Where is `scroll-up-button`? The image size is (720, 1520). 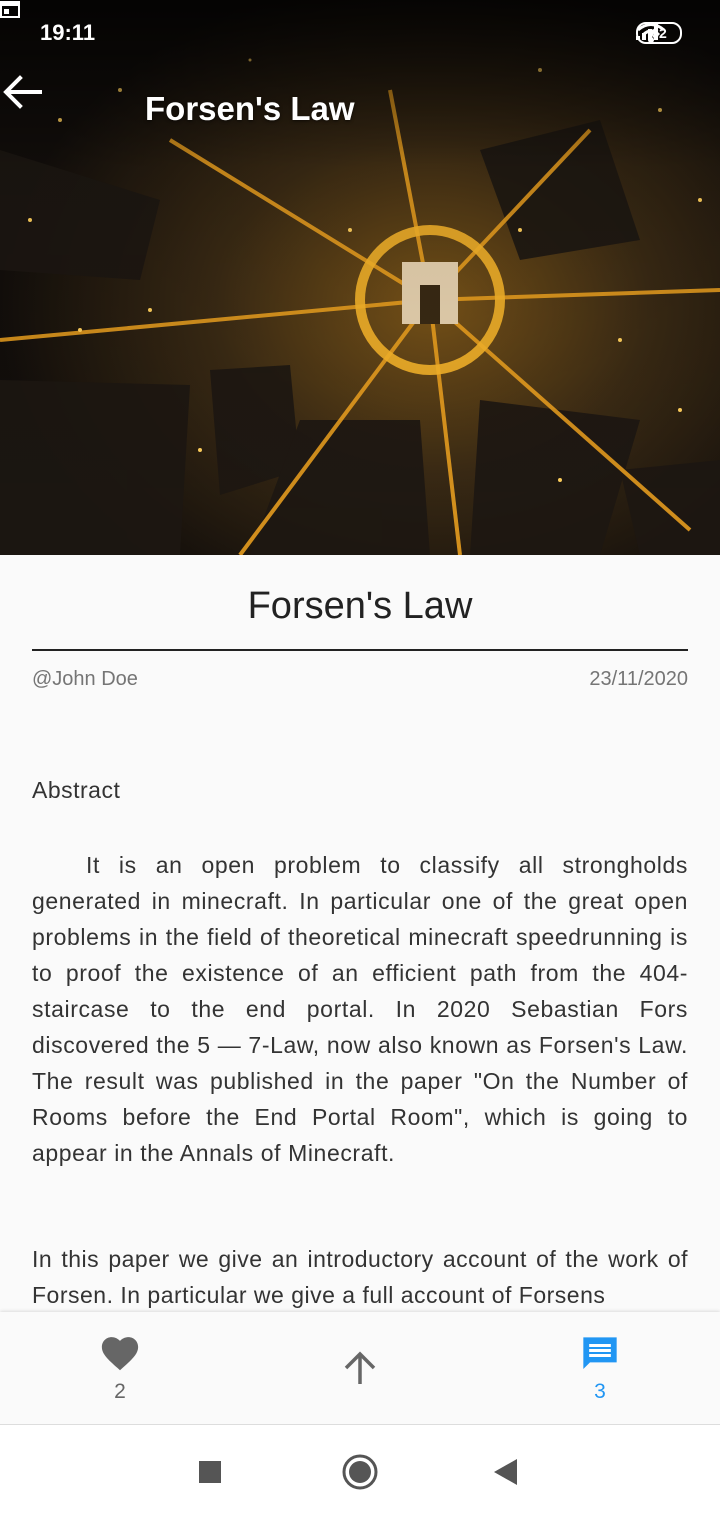 scroll-up-button is located at coordinates (360, 1368).